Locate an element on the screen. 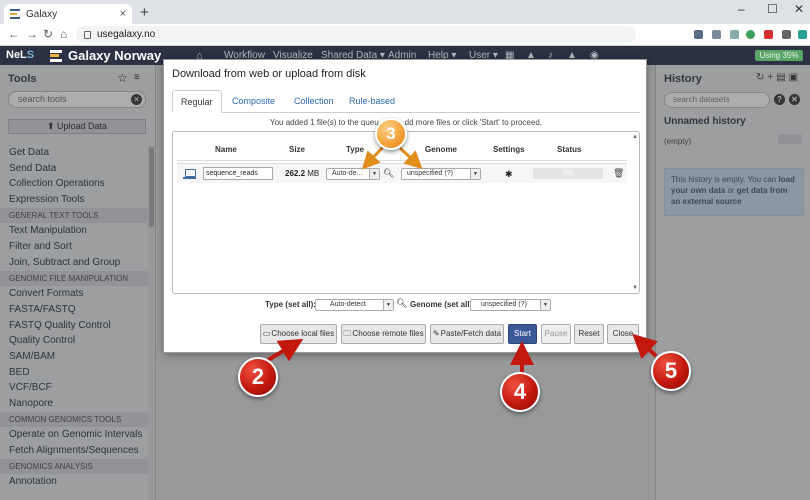 Image resolution: width=810 pixels, height=500 pixels. queue-scrollbar: ▲ ▼ is located at coordinates (635, 212).